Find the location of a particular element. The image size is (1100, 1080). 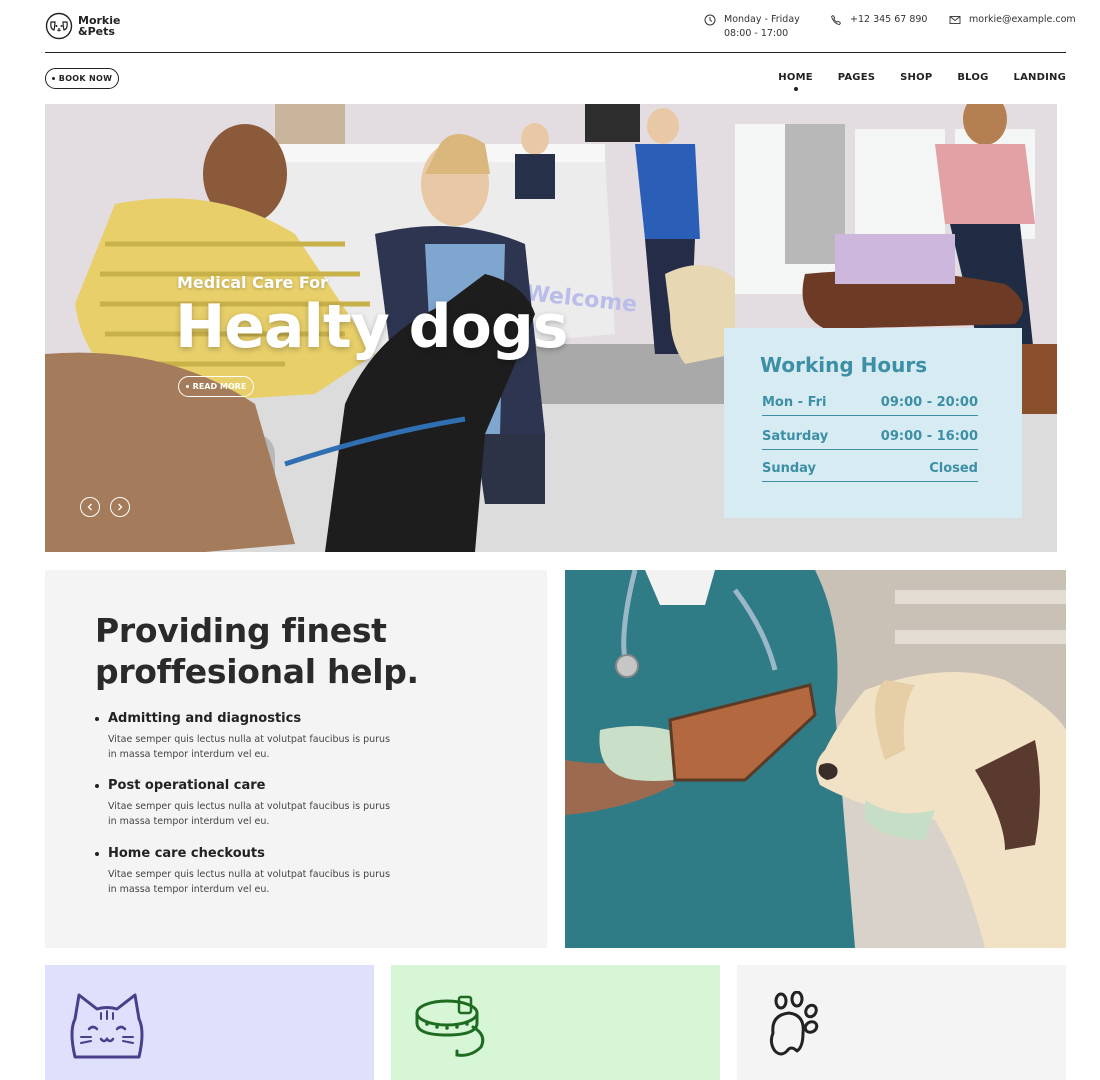

paw-icon is located at coordinates (794, 1023).